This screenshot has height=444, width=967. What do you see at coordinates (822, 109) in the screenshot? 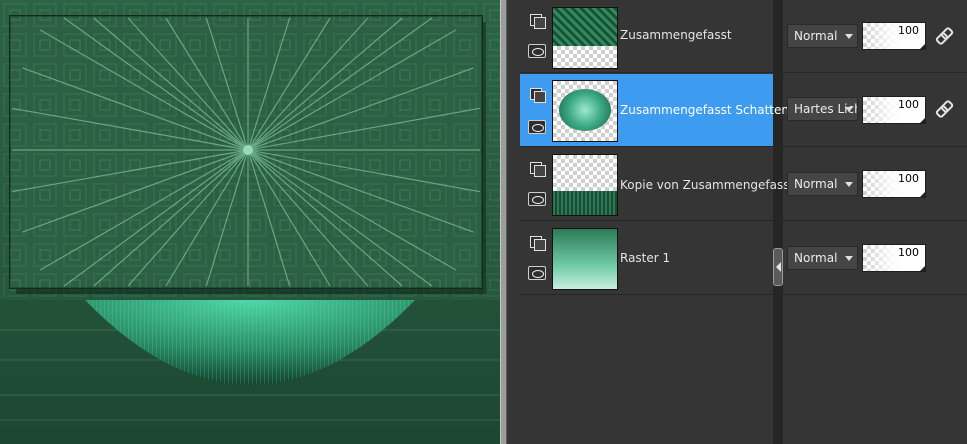
I see `blend-mode-select: Hartes Licht` at bounding box center [822, 109].